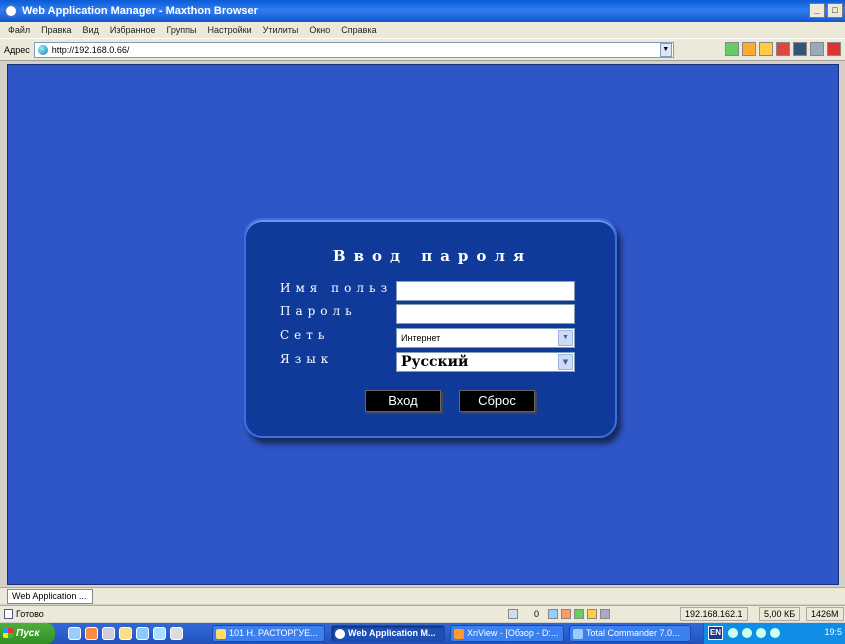 This screenshot has height=644, width=845. I want to click on menu-settings: Настройки, so click(229, 30).